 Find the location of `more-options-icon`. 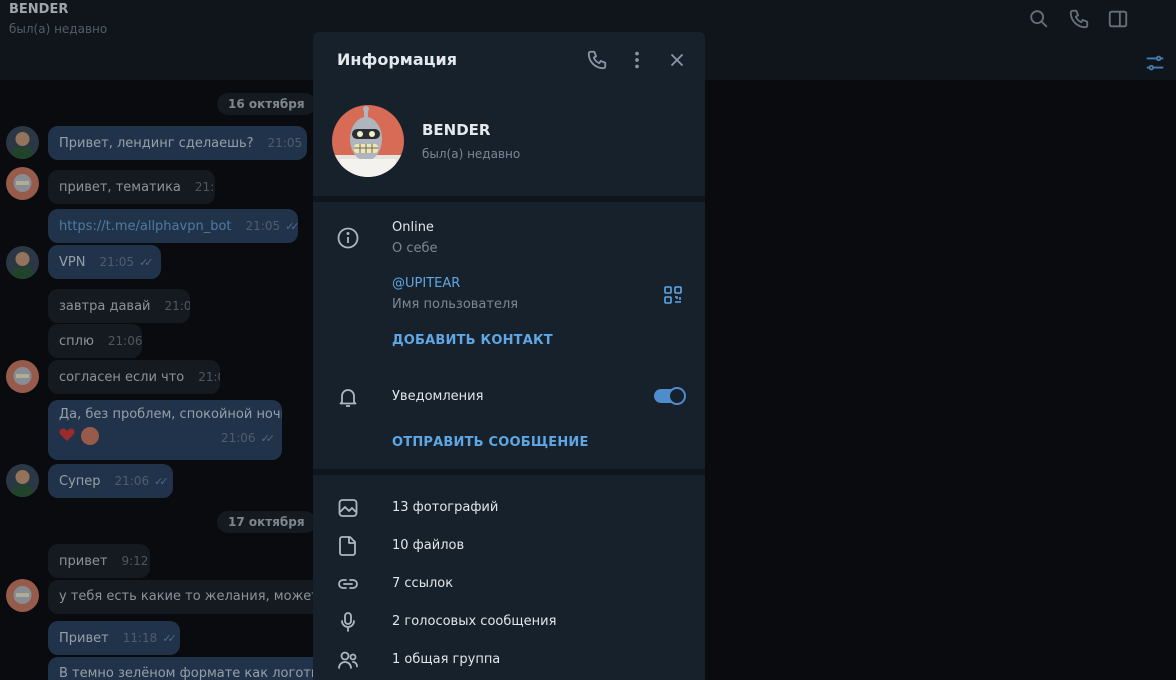

more-options-icon is located at coordinates (637, 60).